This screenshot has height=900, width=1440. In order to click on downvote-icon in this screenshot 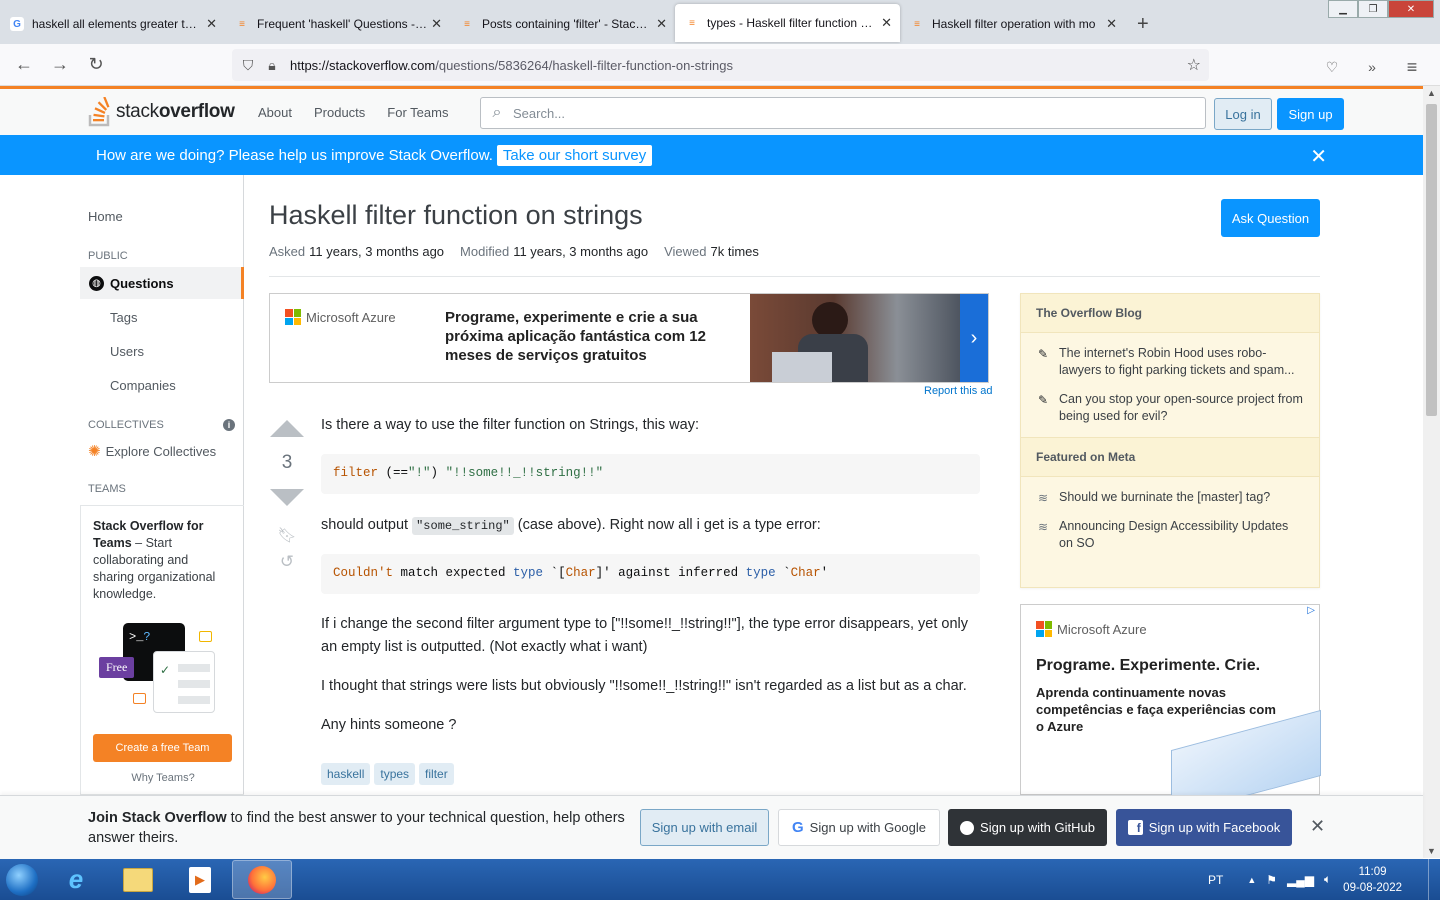, I will do `click(287, 497)`.